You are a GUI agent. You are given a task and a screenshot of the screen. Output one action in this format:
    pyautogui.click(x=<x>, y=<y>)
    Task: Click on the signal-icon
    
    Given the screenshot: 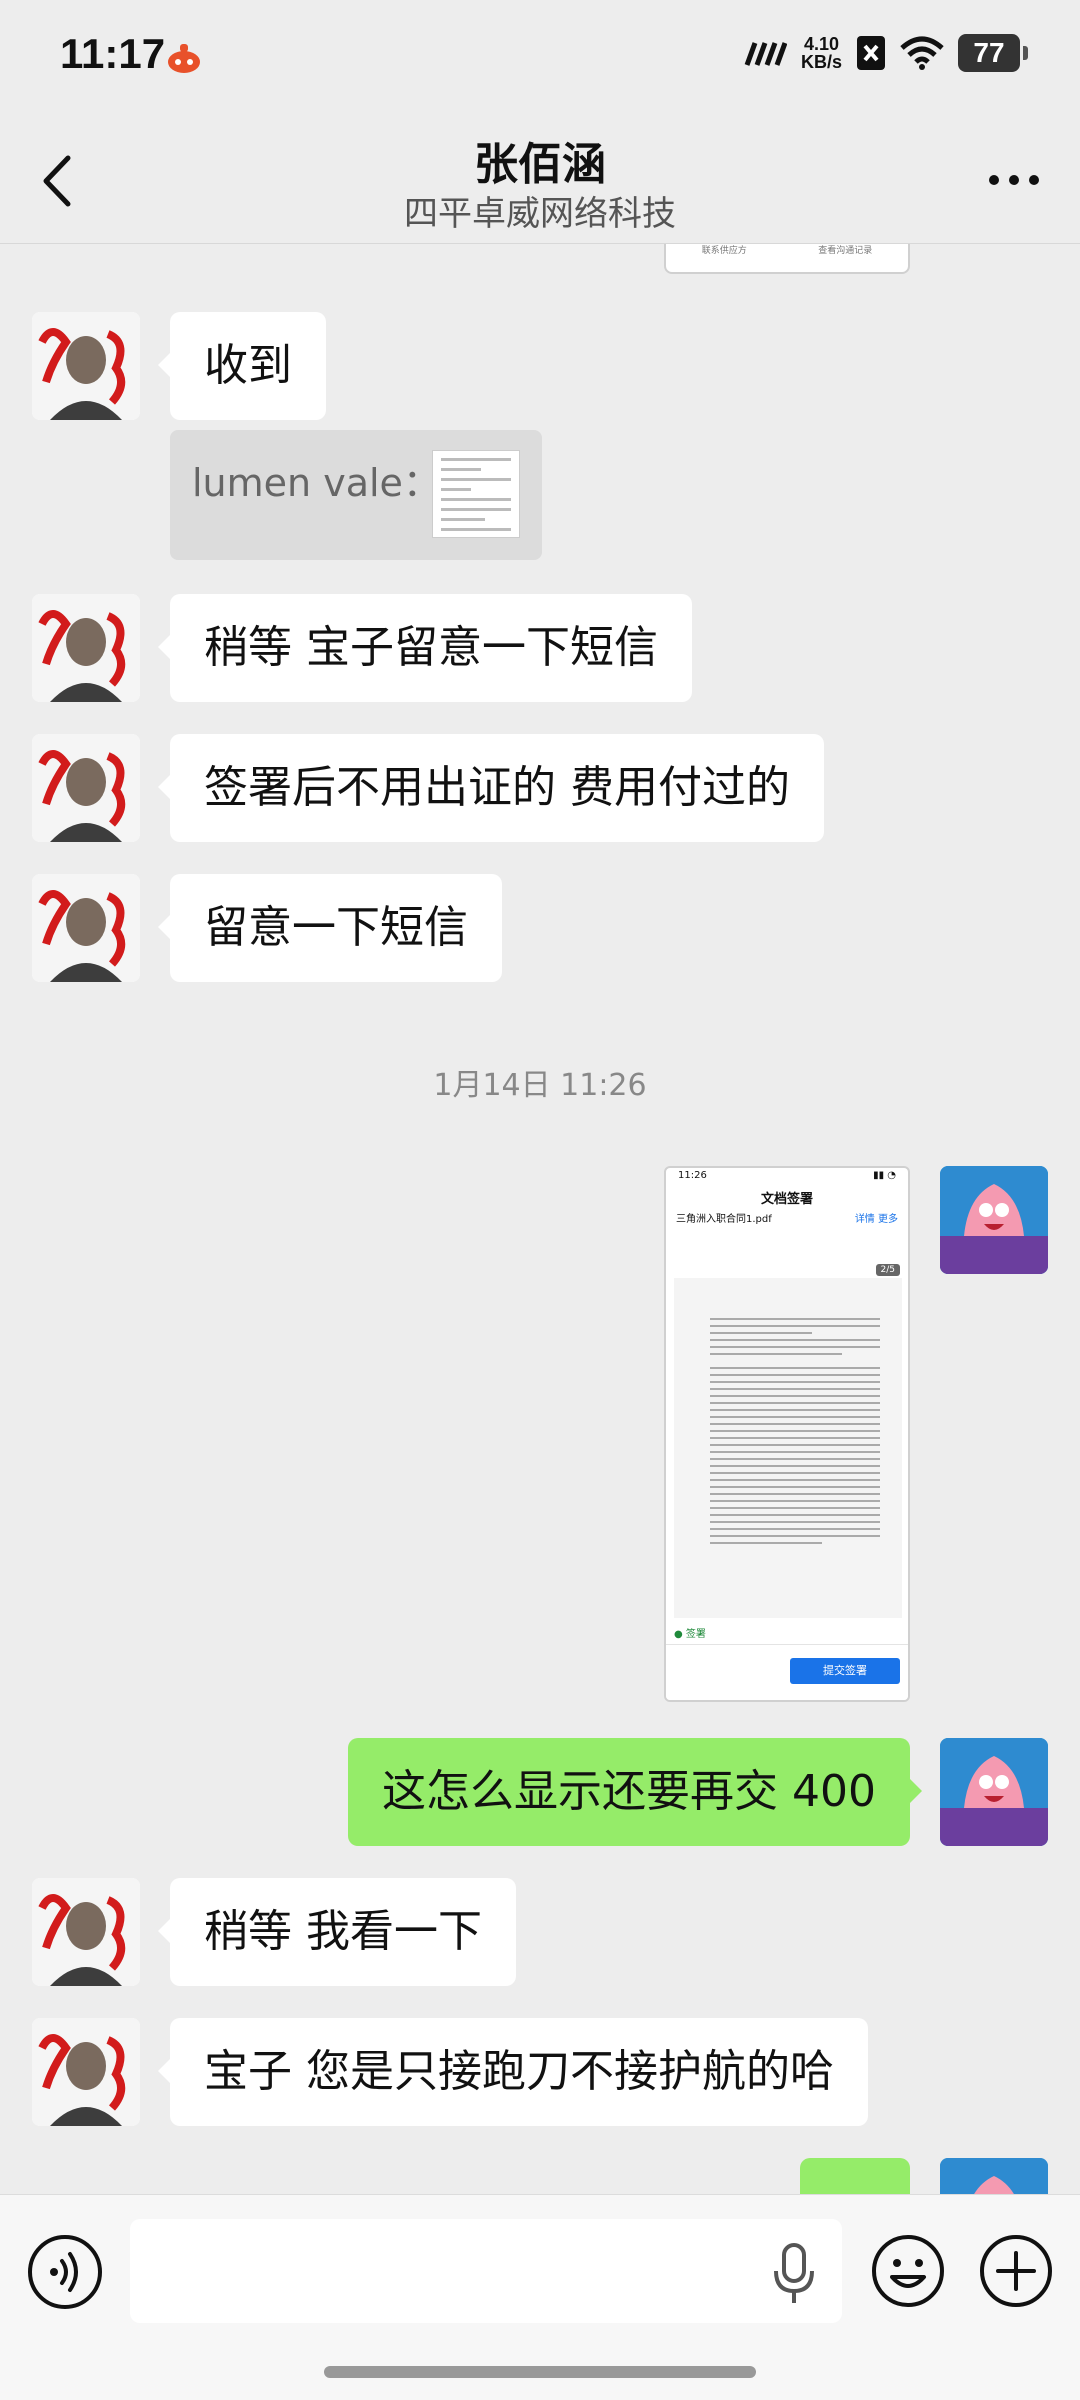 What is the action you would take?
    pyautogui.click(x=765, y=54)
    